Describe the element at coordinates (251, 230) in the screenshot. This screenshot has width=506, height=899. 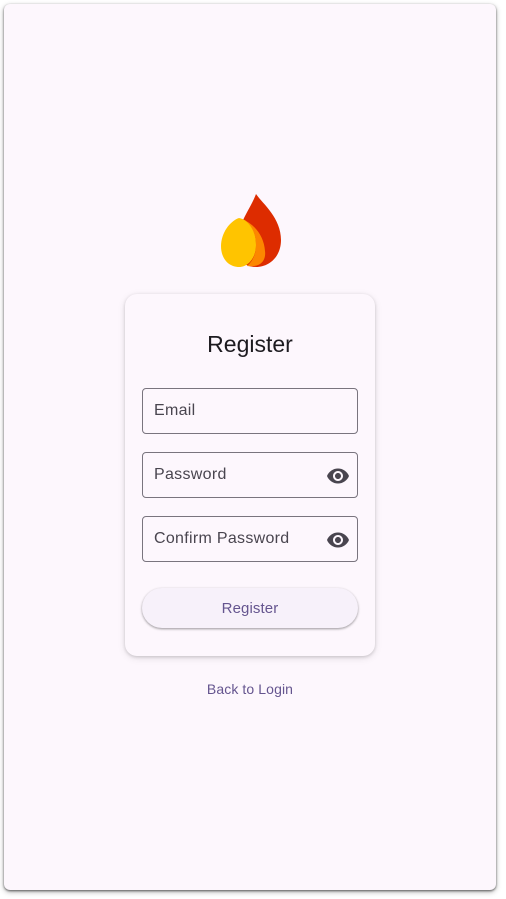
I see `flame-logo-icon` at that location.